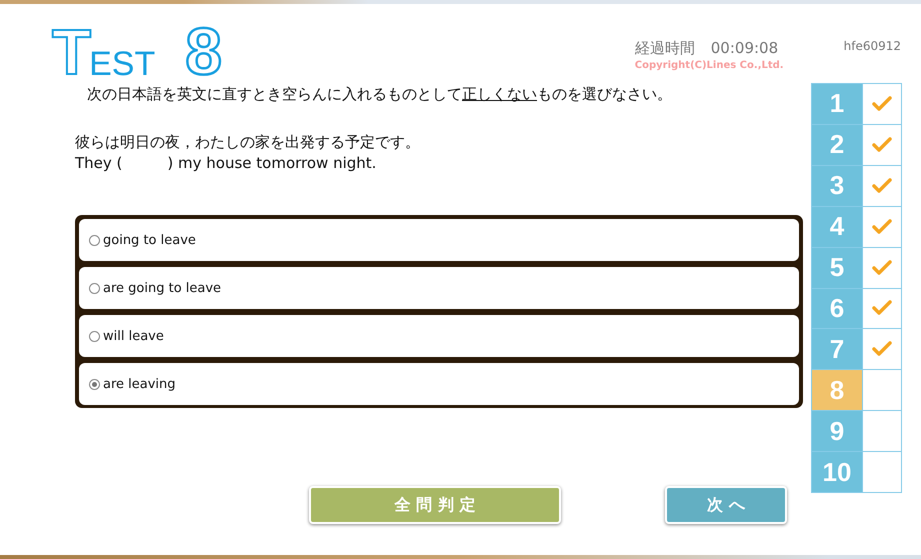 Image resolution: width=921 pixels, height=559 pixels. I want to click on question-number: 3, so click(837, 186).